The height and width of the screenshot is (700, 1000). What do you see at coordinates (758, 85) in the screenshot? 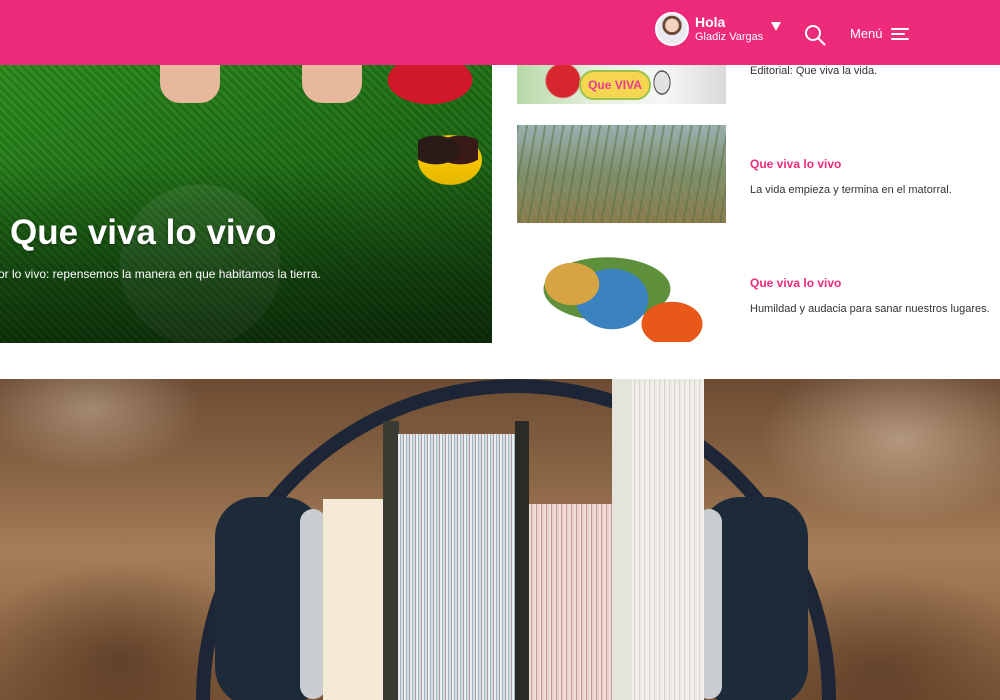
I see `article-item: Que VIVA Editorial: Que viva la vida.` at bounding box center [758, 85].